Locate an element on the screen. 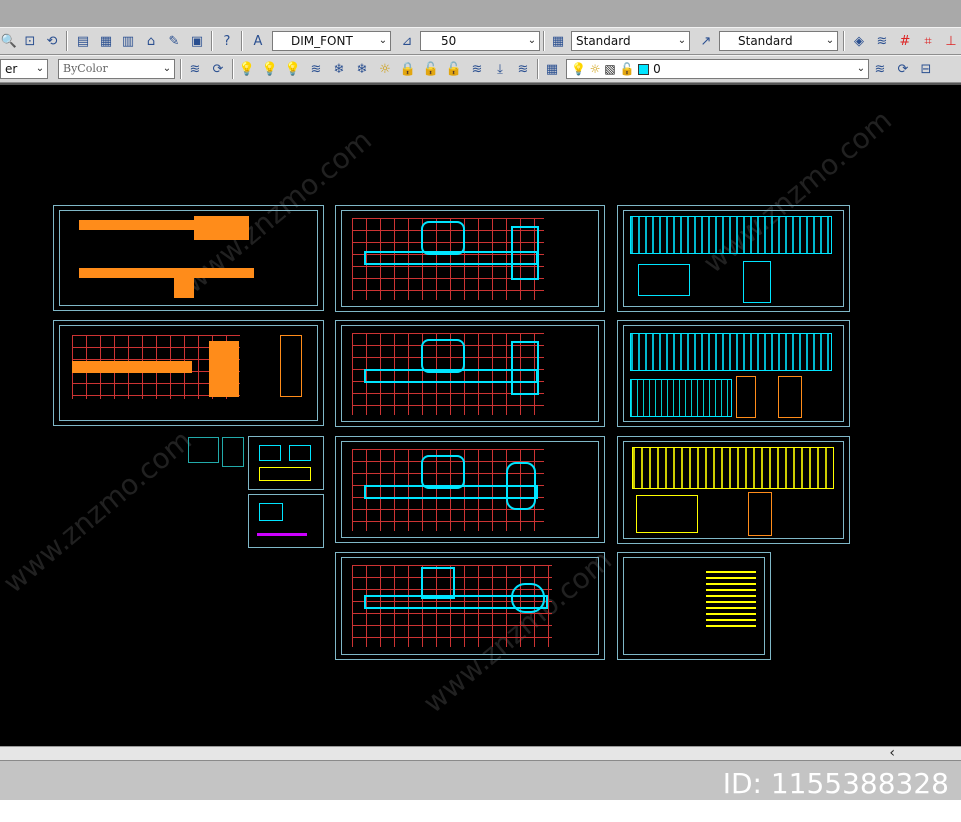  sheet-set-icon: ⌂ is located at coordinates (151, 41).